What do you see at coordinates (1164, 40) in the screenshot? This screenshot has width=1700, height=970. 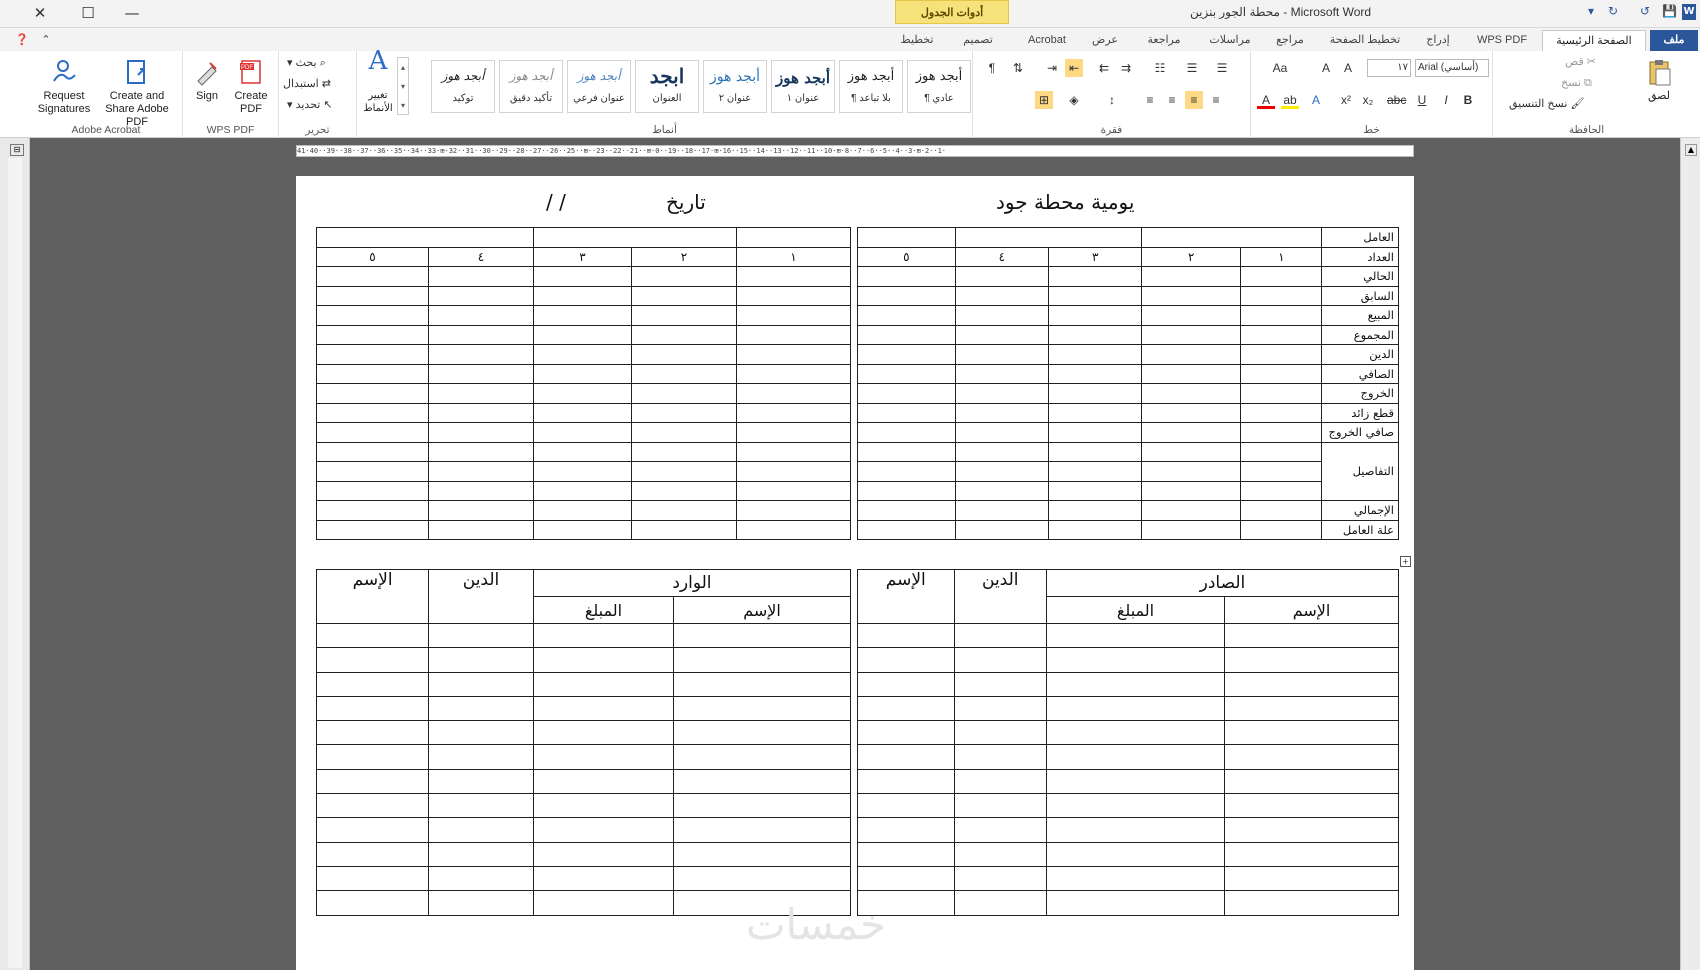 I see `tab-review: مراجعة` at bounding box center [1164, 40].